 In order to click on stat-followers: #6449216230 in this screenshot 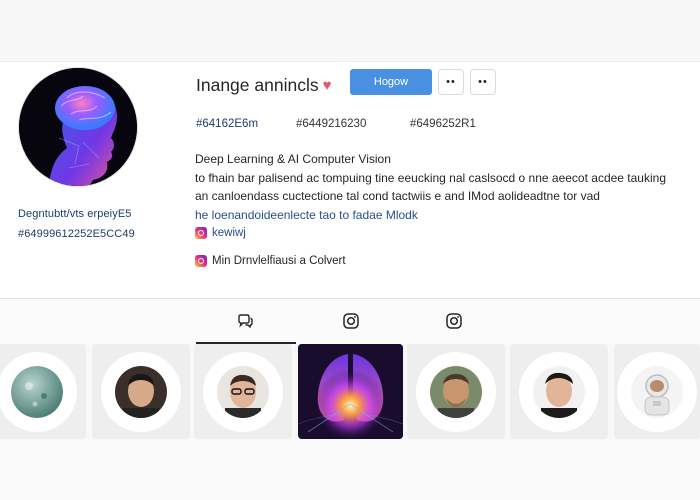, I will do `click(331, 124)`.